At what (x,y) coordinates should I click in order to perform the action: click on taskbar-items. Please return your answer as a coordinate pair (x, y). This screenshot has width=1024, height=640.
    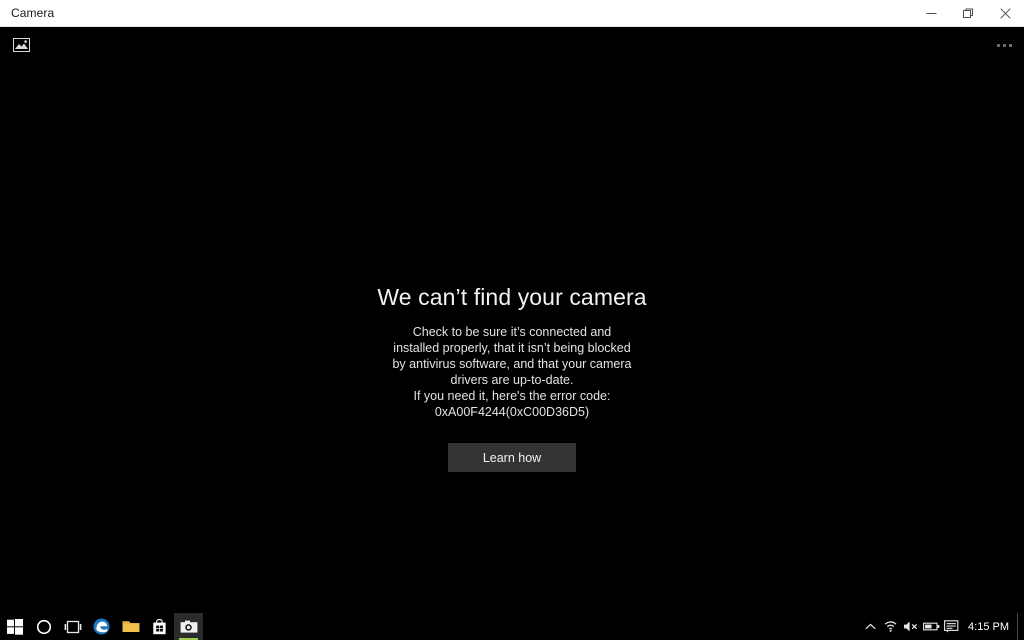
    Looking at the image, I should click on (101, 626).